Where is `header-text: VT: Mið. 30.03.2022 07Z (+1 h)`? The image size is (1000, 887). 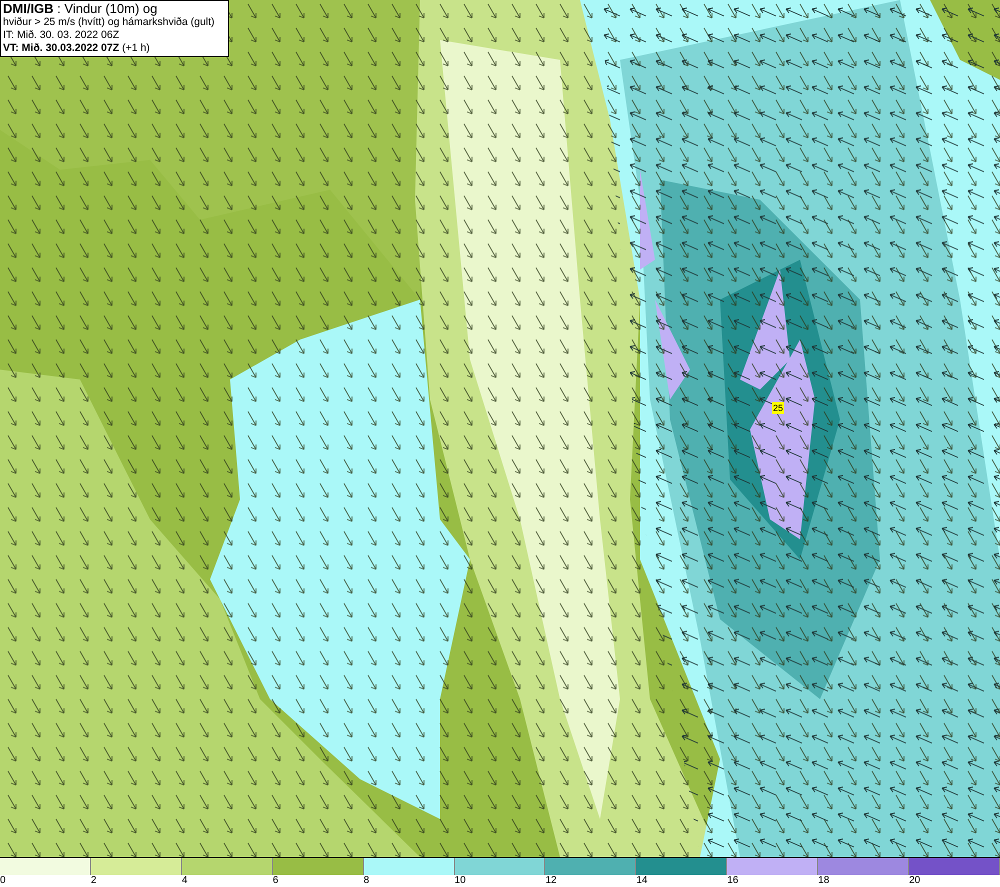
header-text: VT: Mið. 30.03.2022 07Z (+1 h) is located at coordinates (77, 48).